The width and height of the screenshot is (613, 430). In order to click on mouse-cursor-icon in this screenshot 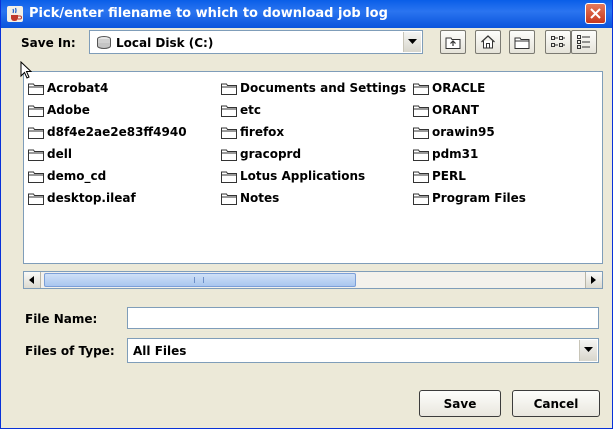, I will do `click(26, 70)`.